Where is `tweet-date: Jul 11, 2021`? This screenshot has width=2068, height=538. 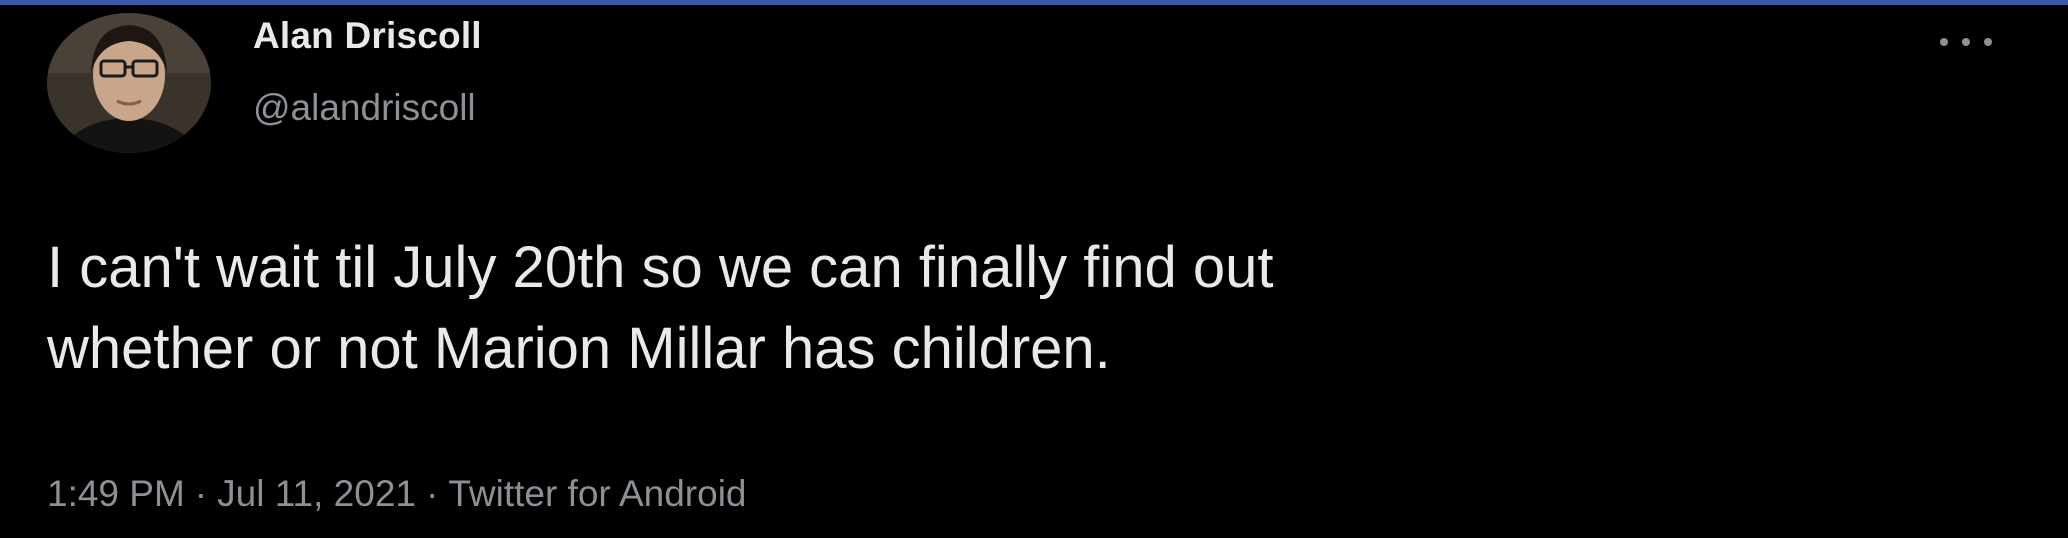 tweet-date: Jul 11, 2021 is located at coordinates (316, 493).